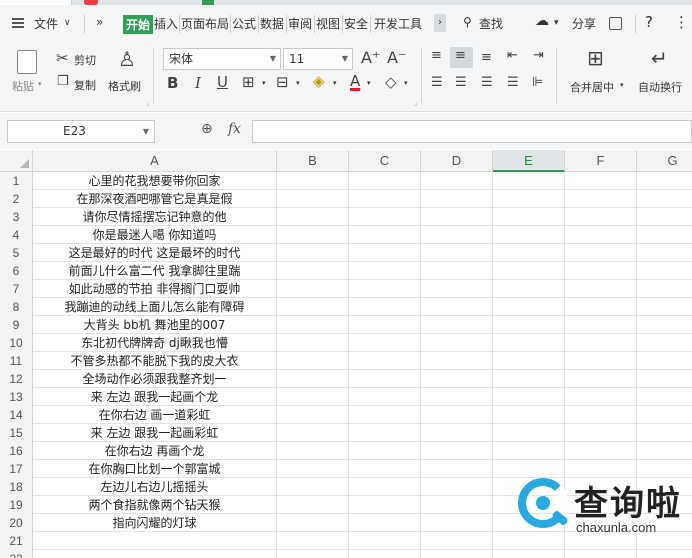 This screenshot has height=558, width=692. Describe the element at coordinates (16, 451) in the screenshot. I see `row-header: 16` at that location.